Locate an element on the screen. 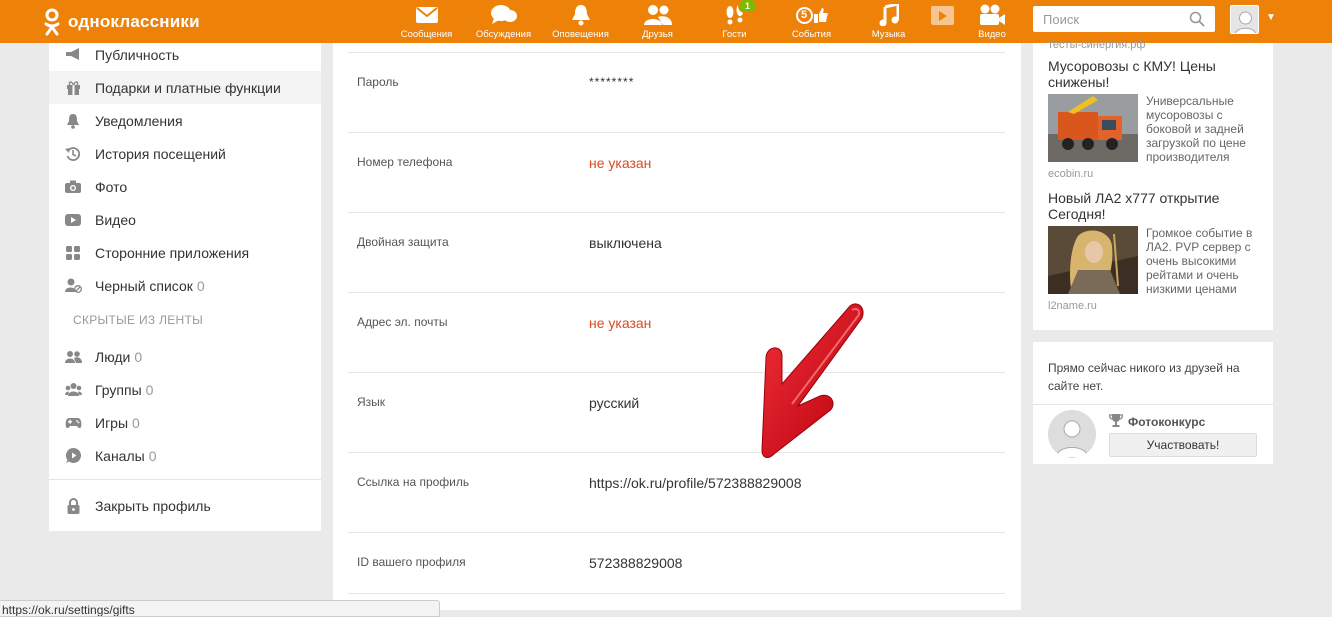 The image size is (1332, 617). row-value: 572388829008 is located at coordinates (636, 563).